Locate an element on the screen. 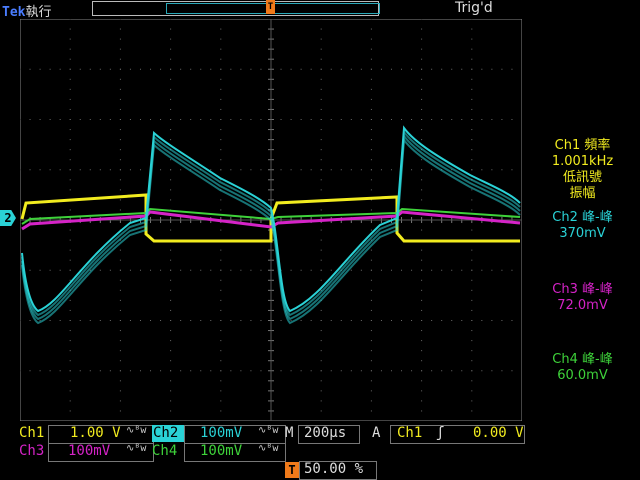 The width and height of the screenshot is (640, 480). brand: Tek執行 is located at coordinates (27, 10).